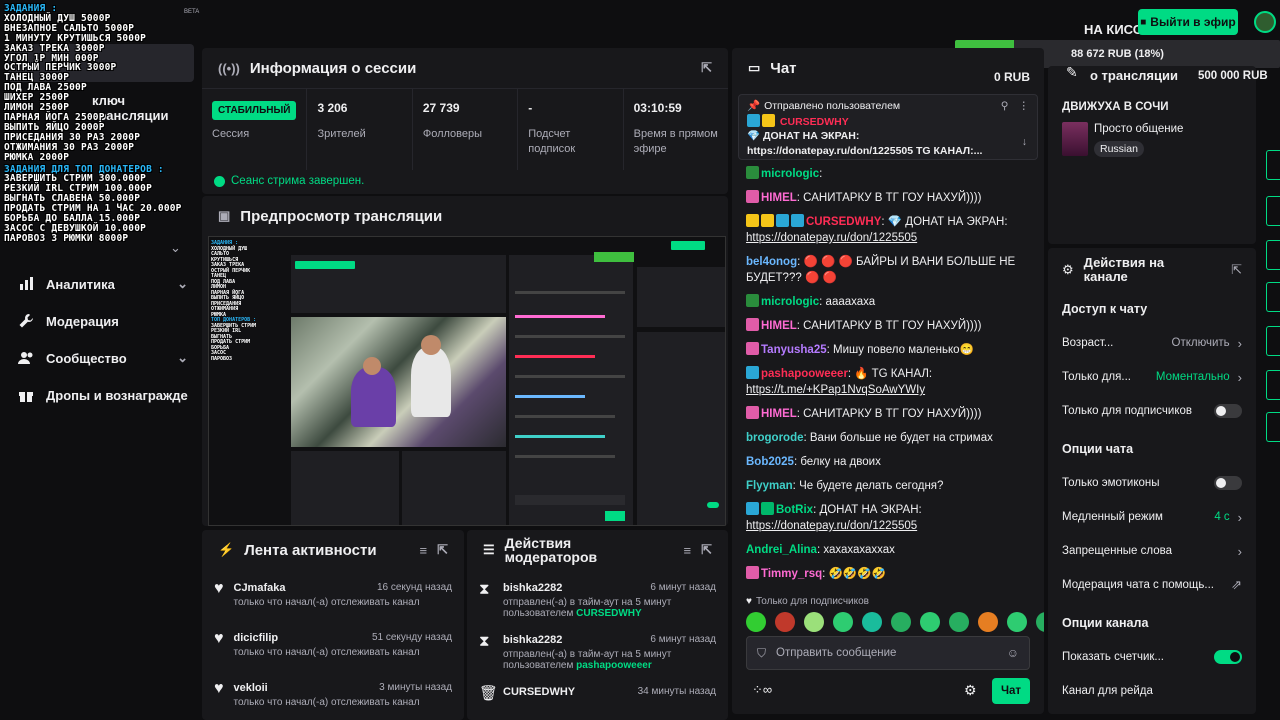  Describe the element at coordinates (103, 395) in the screenshot. I see `sidebar-item-drops: Дропы и вознаграждения` at that location.